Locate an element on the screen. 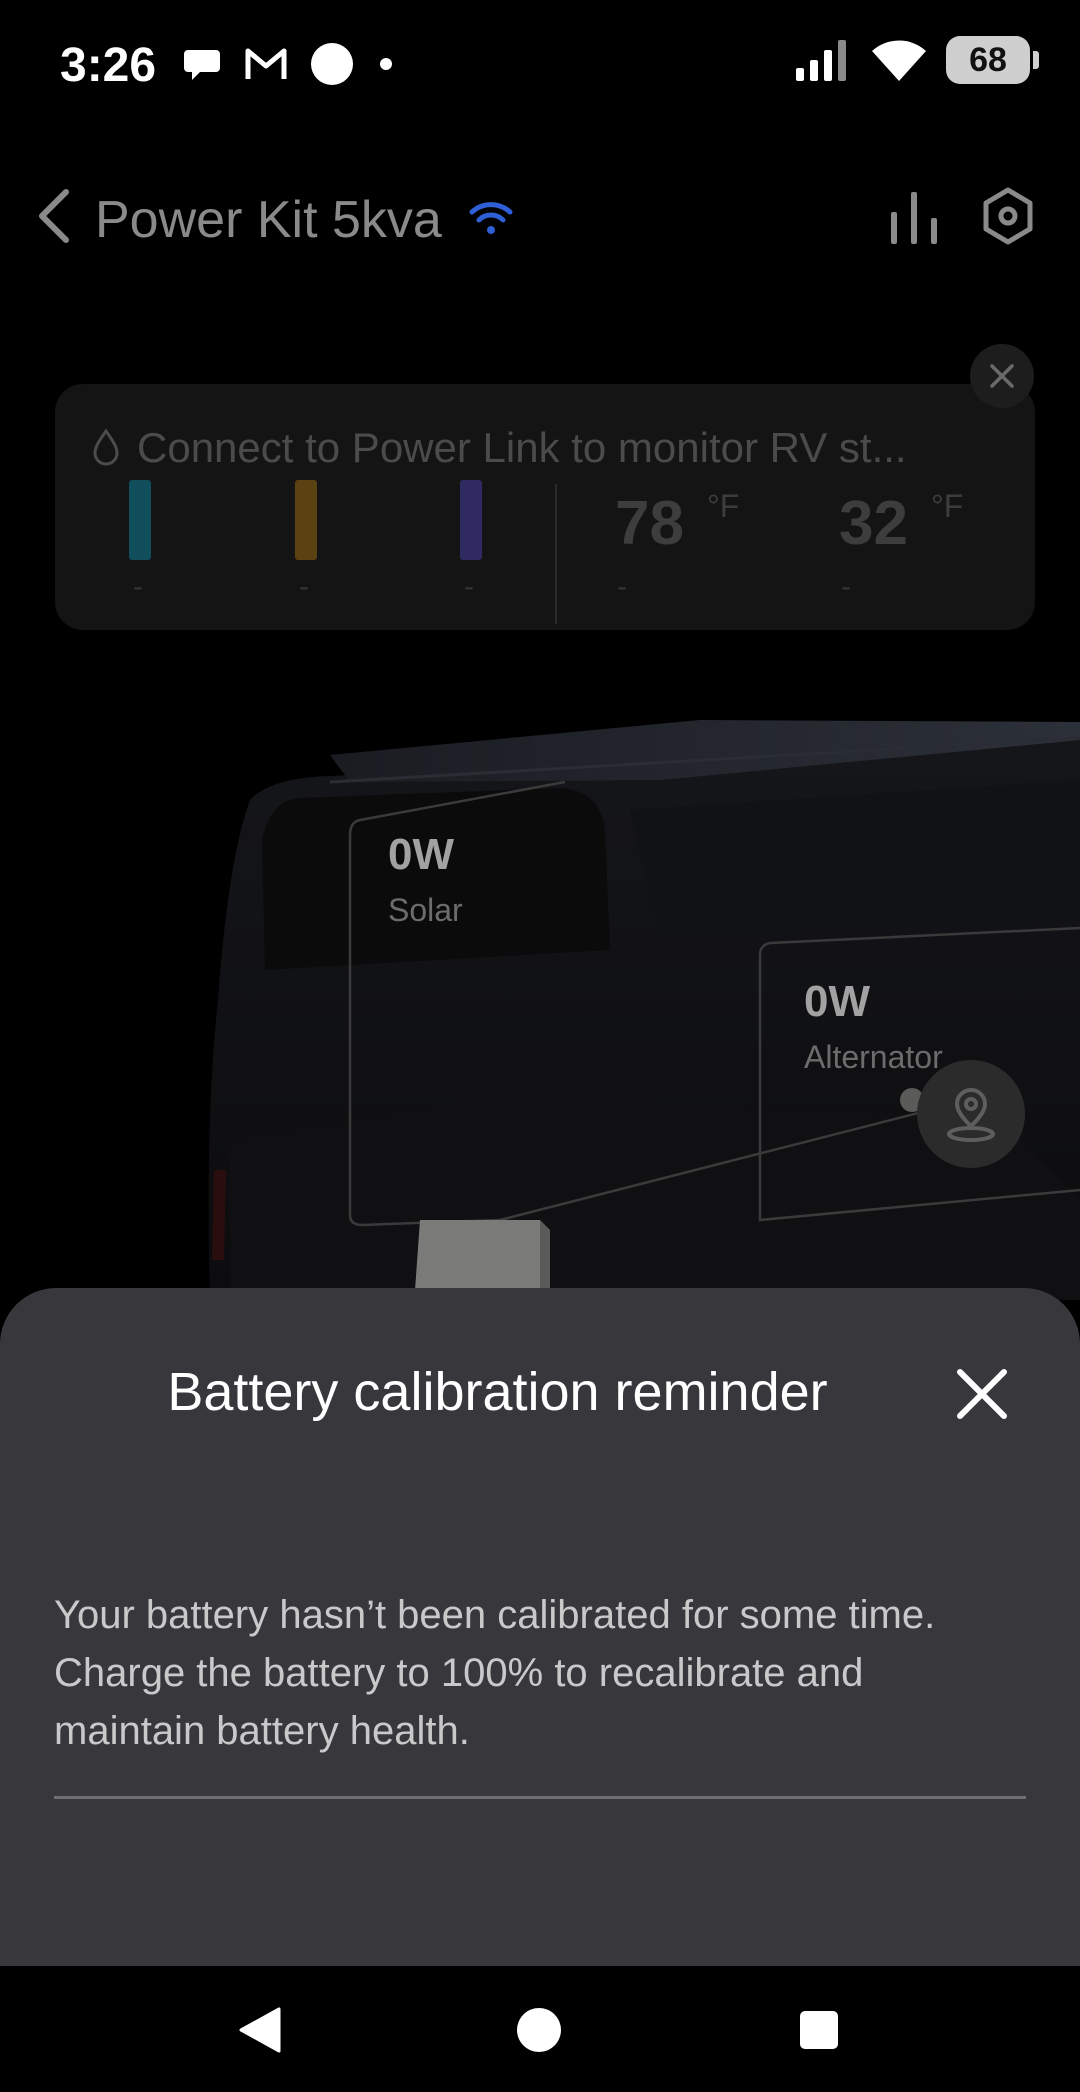 The image size is (1080, 2092). water-drop-icon is located at coordinates (106, 447).